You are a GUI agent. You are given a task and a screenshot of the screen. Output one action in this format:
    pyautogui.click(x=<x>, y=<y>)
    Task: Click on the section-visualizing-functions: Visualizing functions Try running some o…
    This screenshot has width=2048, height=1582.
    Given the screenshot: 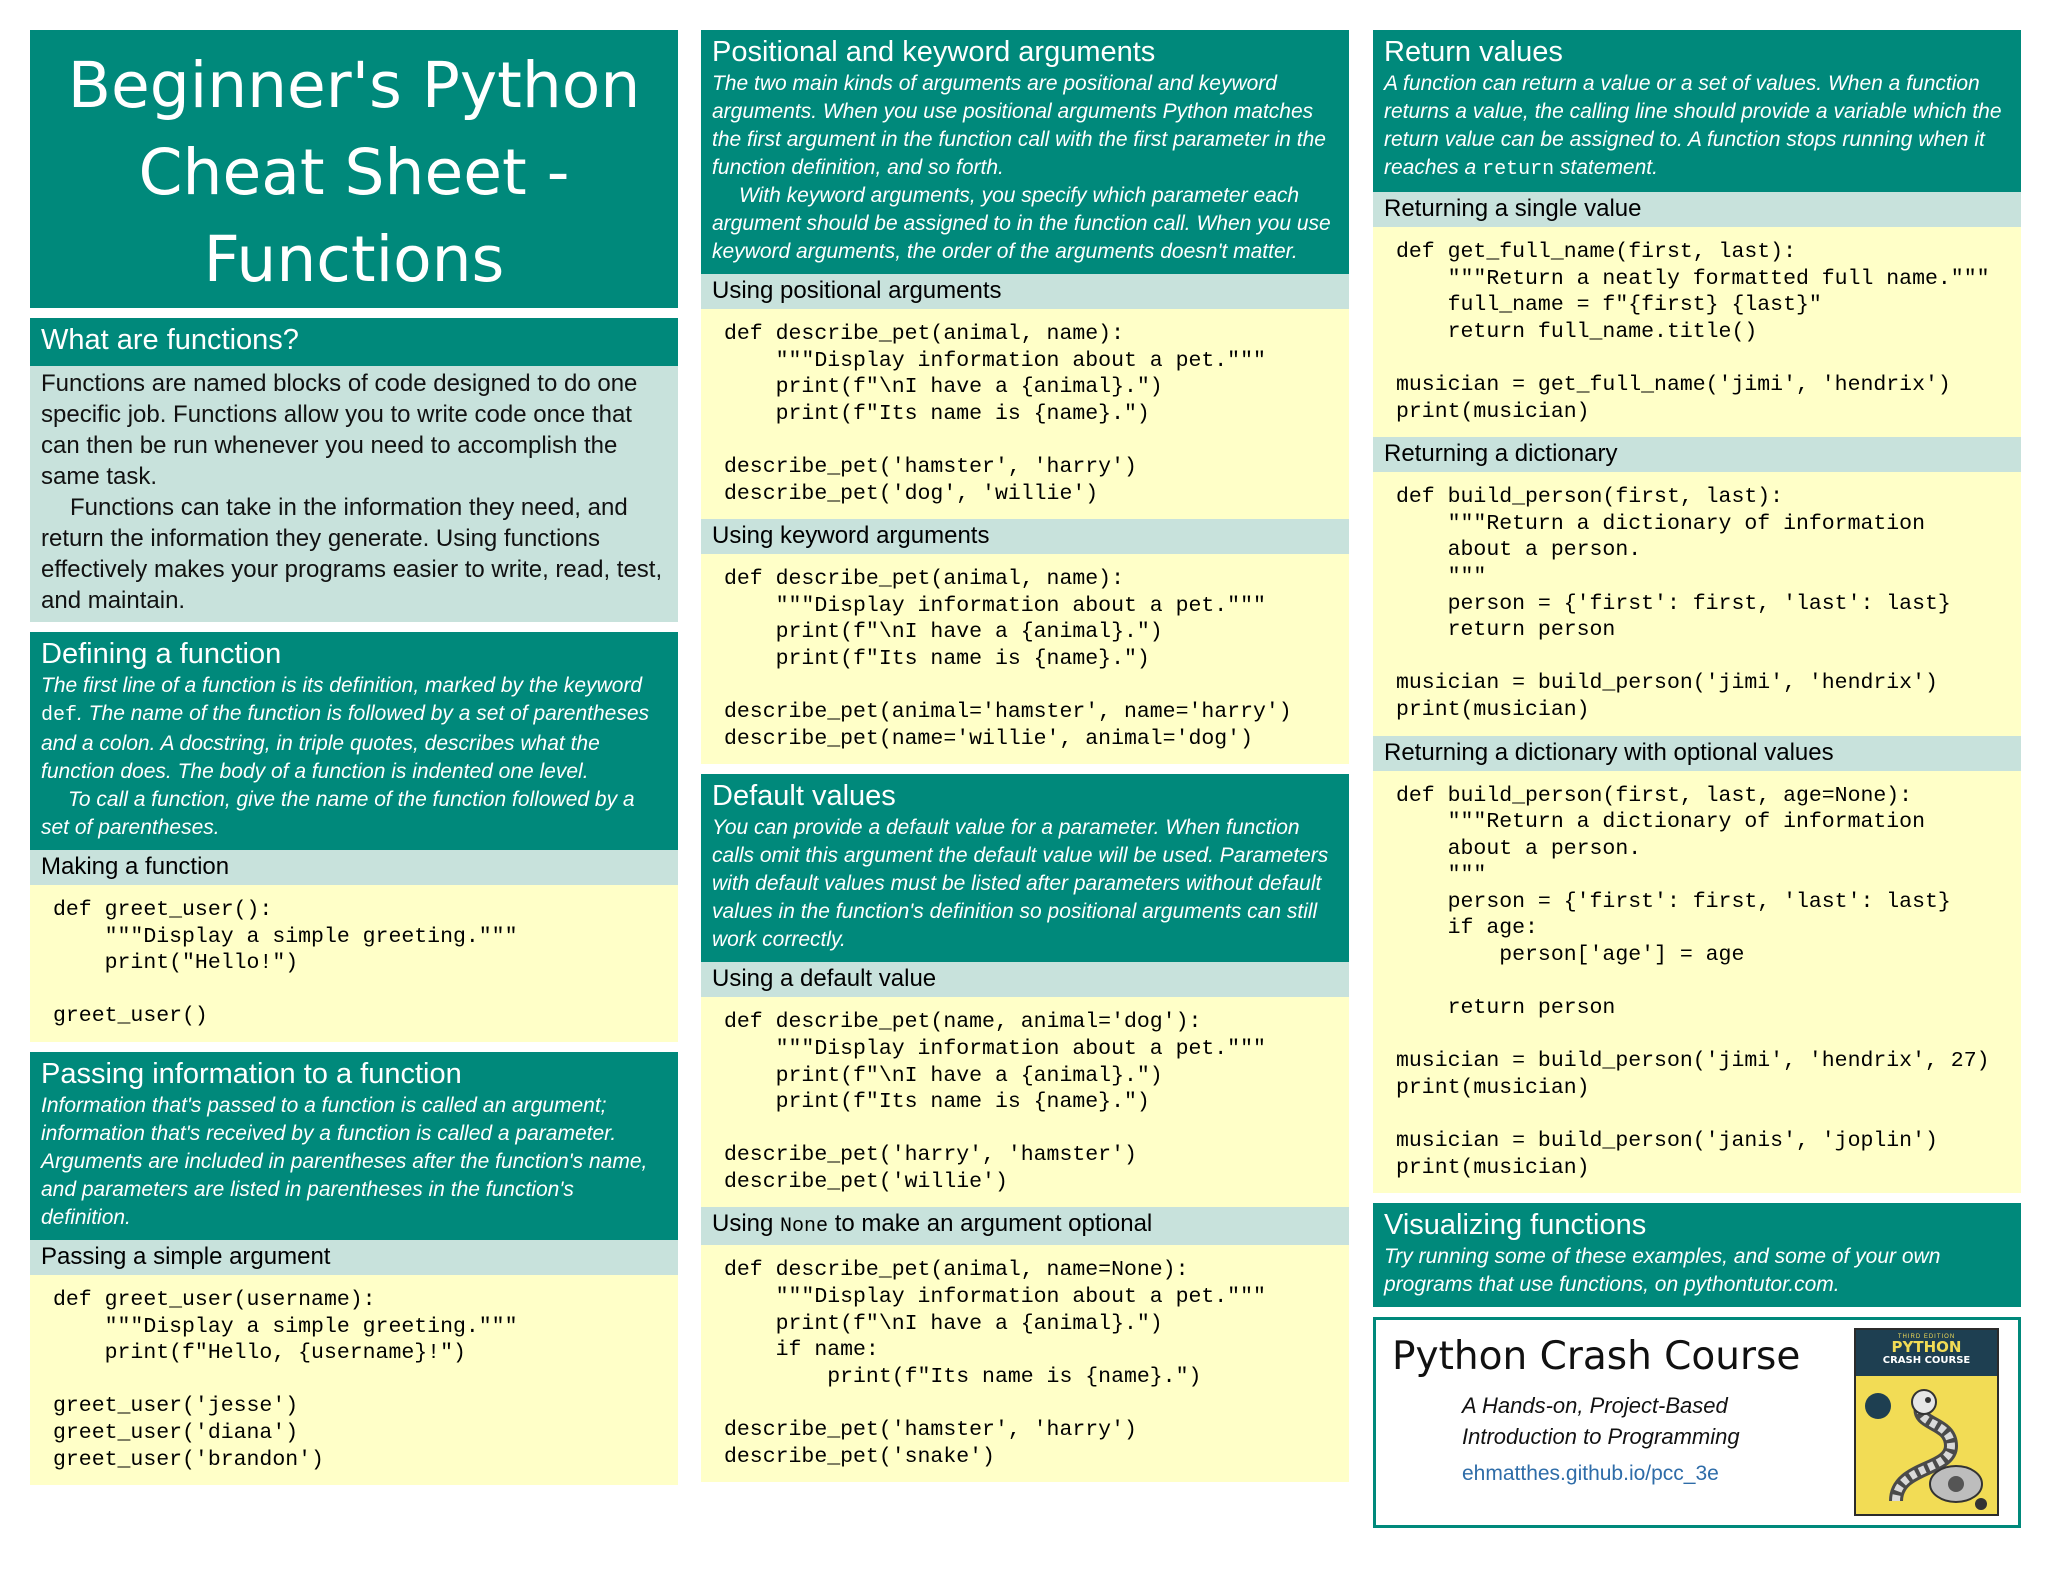 What is the action you would take?
    pyautogui.click(x=1697, y=1255)
    